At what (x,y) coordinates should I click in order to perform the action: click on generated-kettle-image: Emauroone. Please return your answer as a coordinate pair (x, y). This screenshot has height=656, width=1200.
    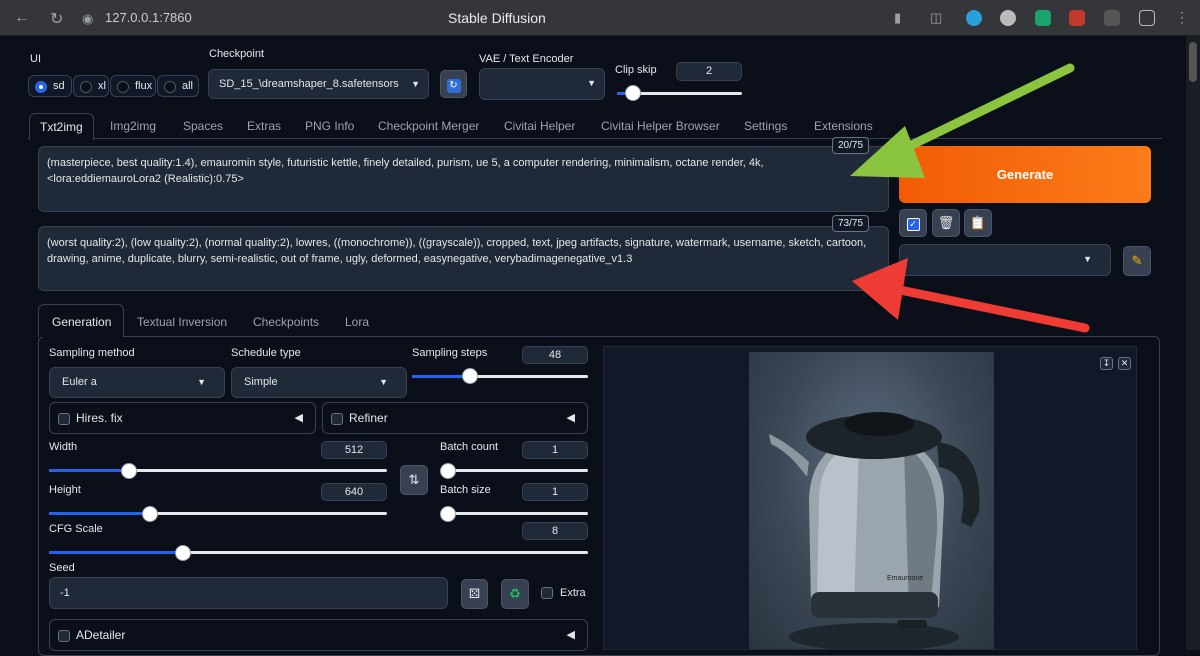
    Looking at the image, I should click on (871, 500).